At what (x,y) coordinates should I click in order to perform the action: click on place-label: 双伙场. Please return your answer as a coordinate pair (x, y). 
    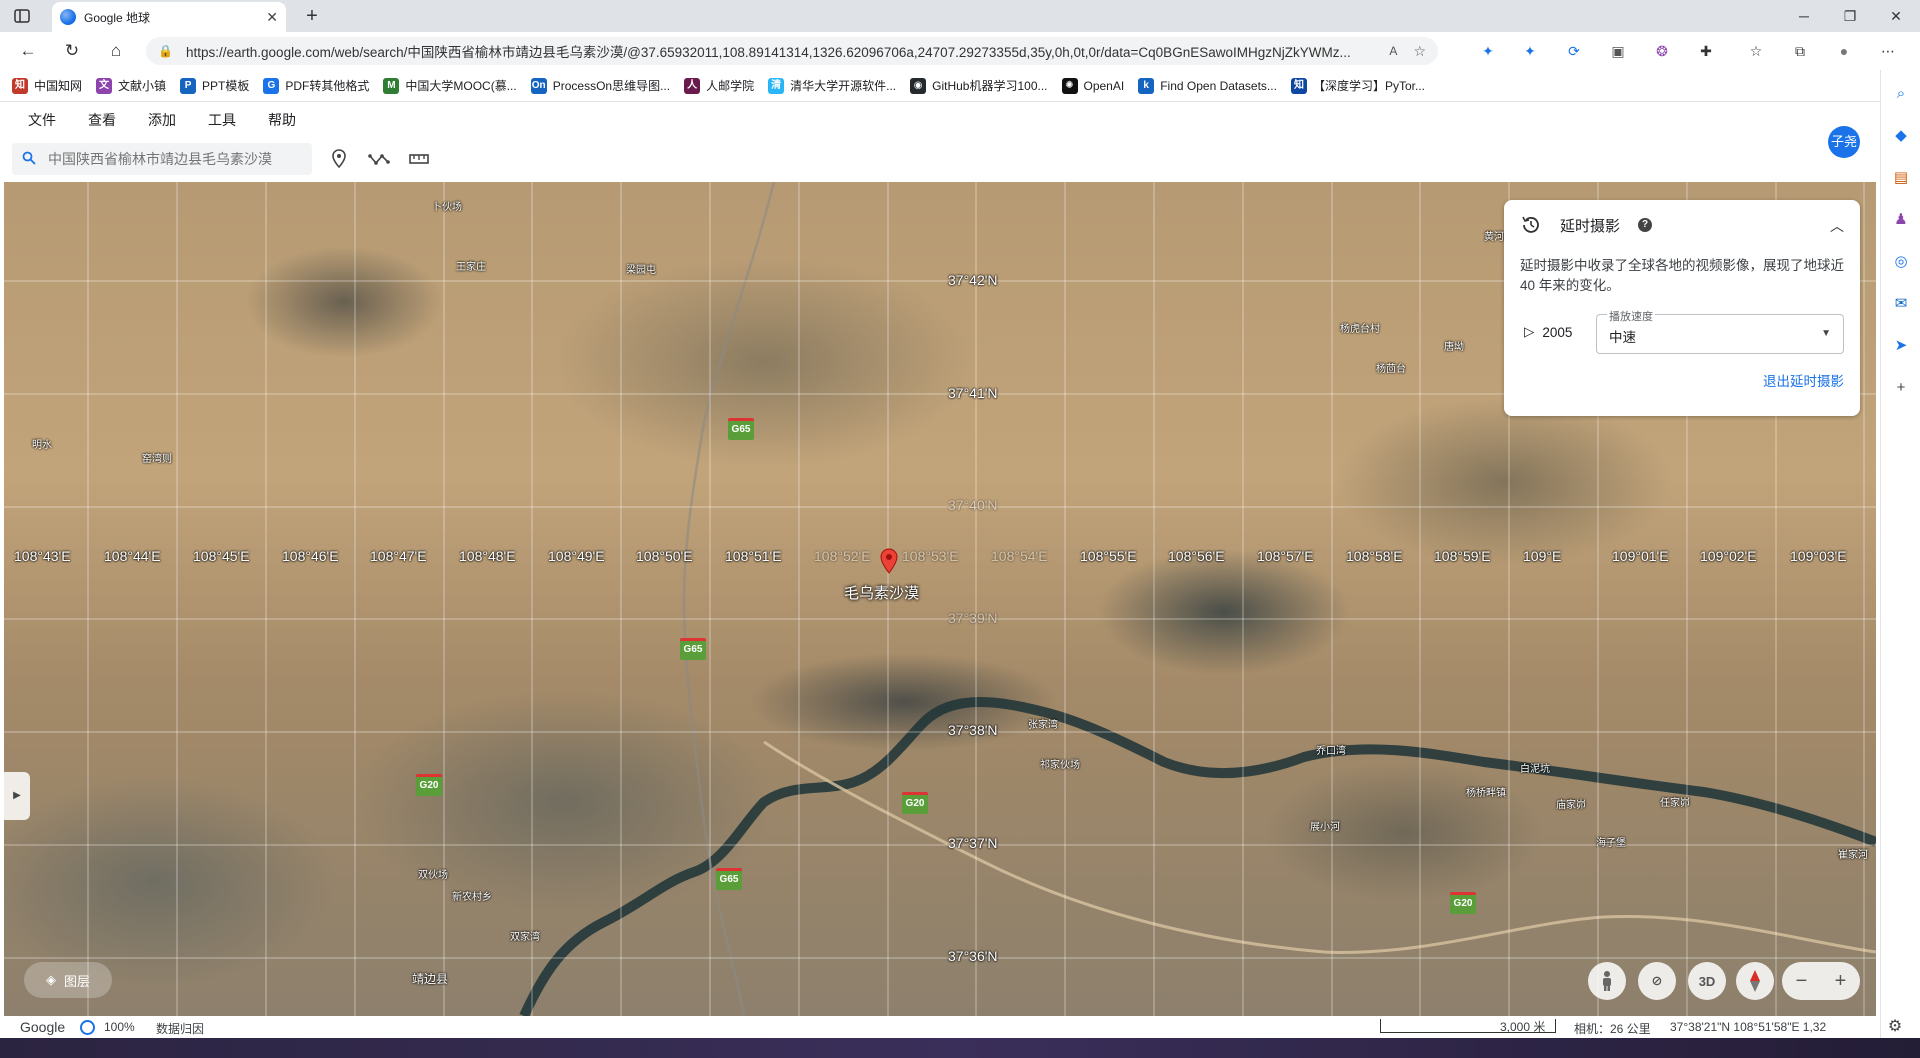
    Looking at the image, I should click on (433, 873).